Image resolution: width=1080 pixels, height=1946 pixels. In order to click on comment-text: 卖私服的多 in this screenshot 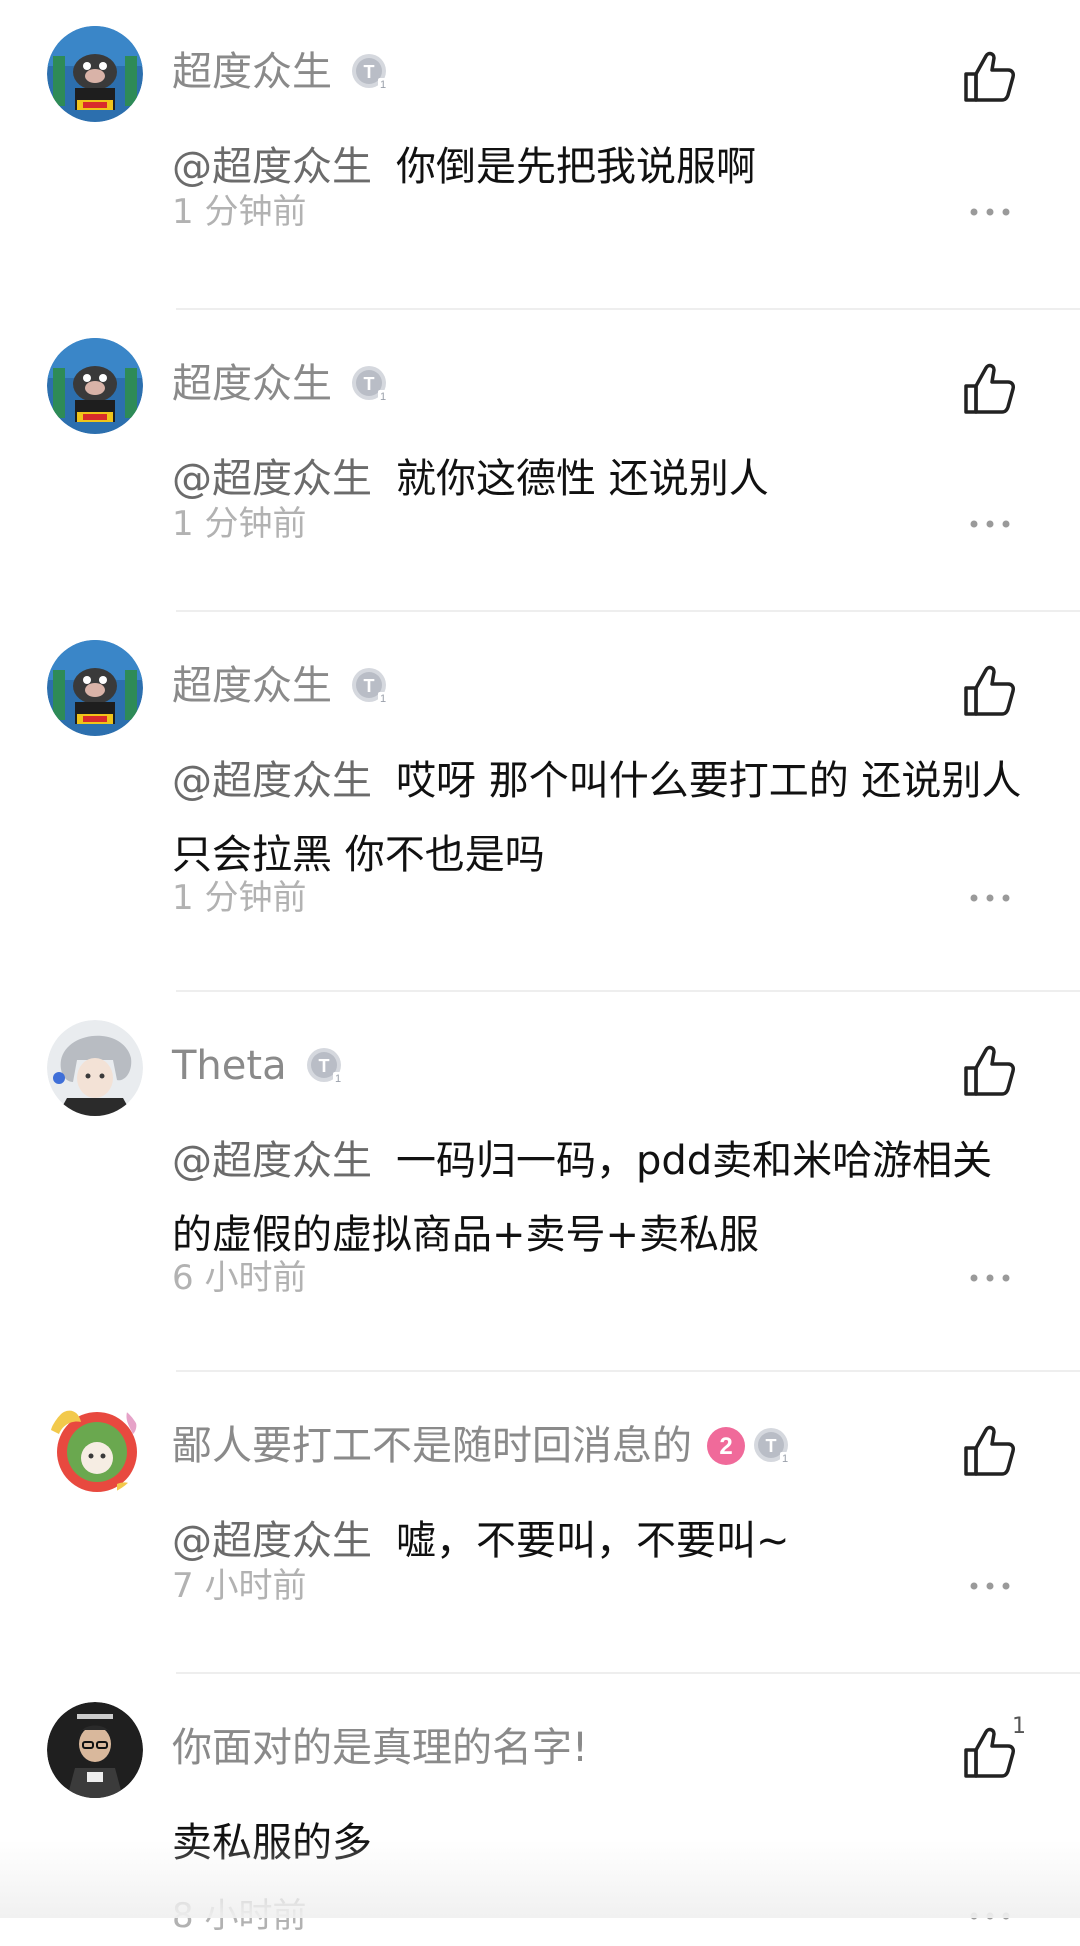, I will do `click(602, 1843)`.